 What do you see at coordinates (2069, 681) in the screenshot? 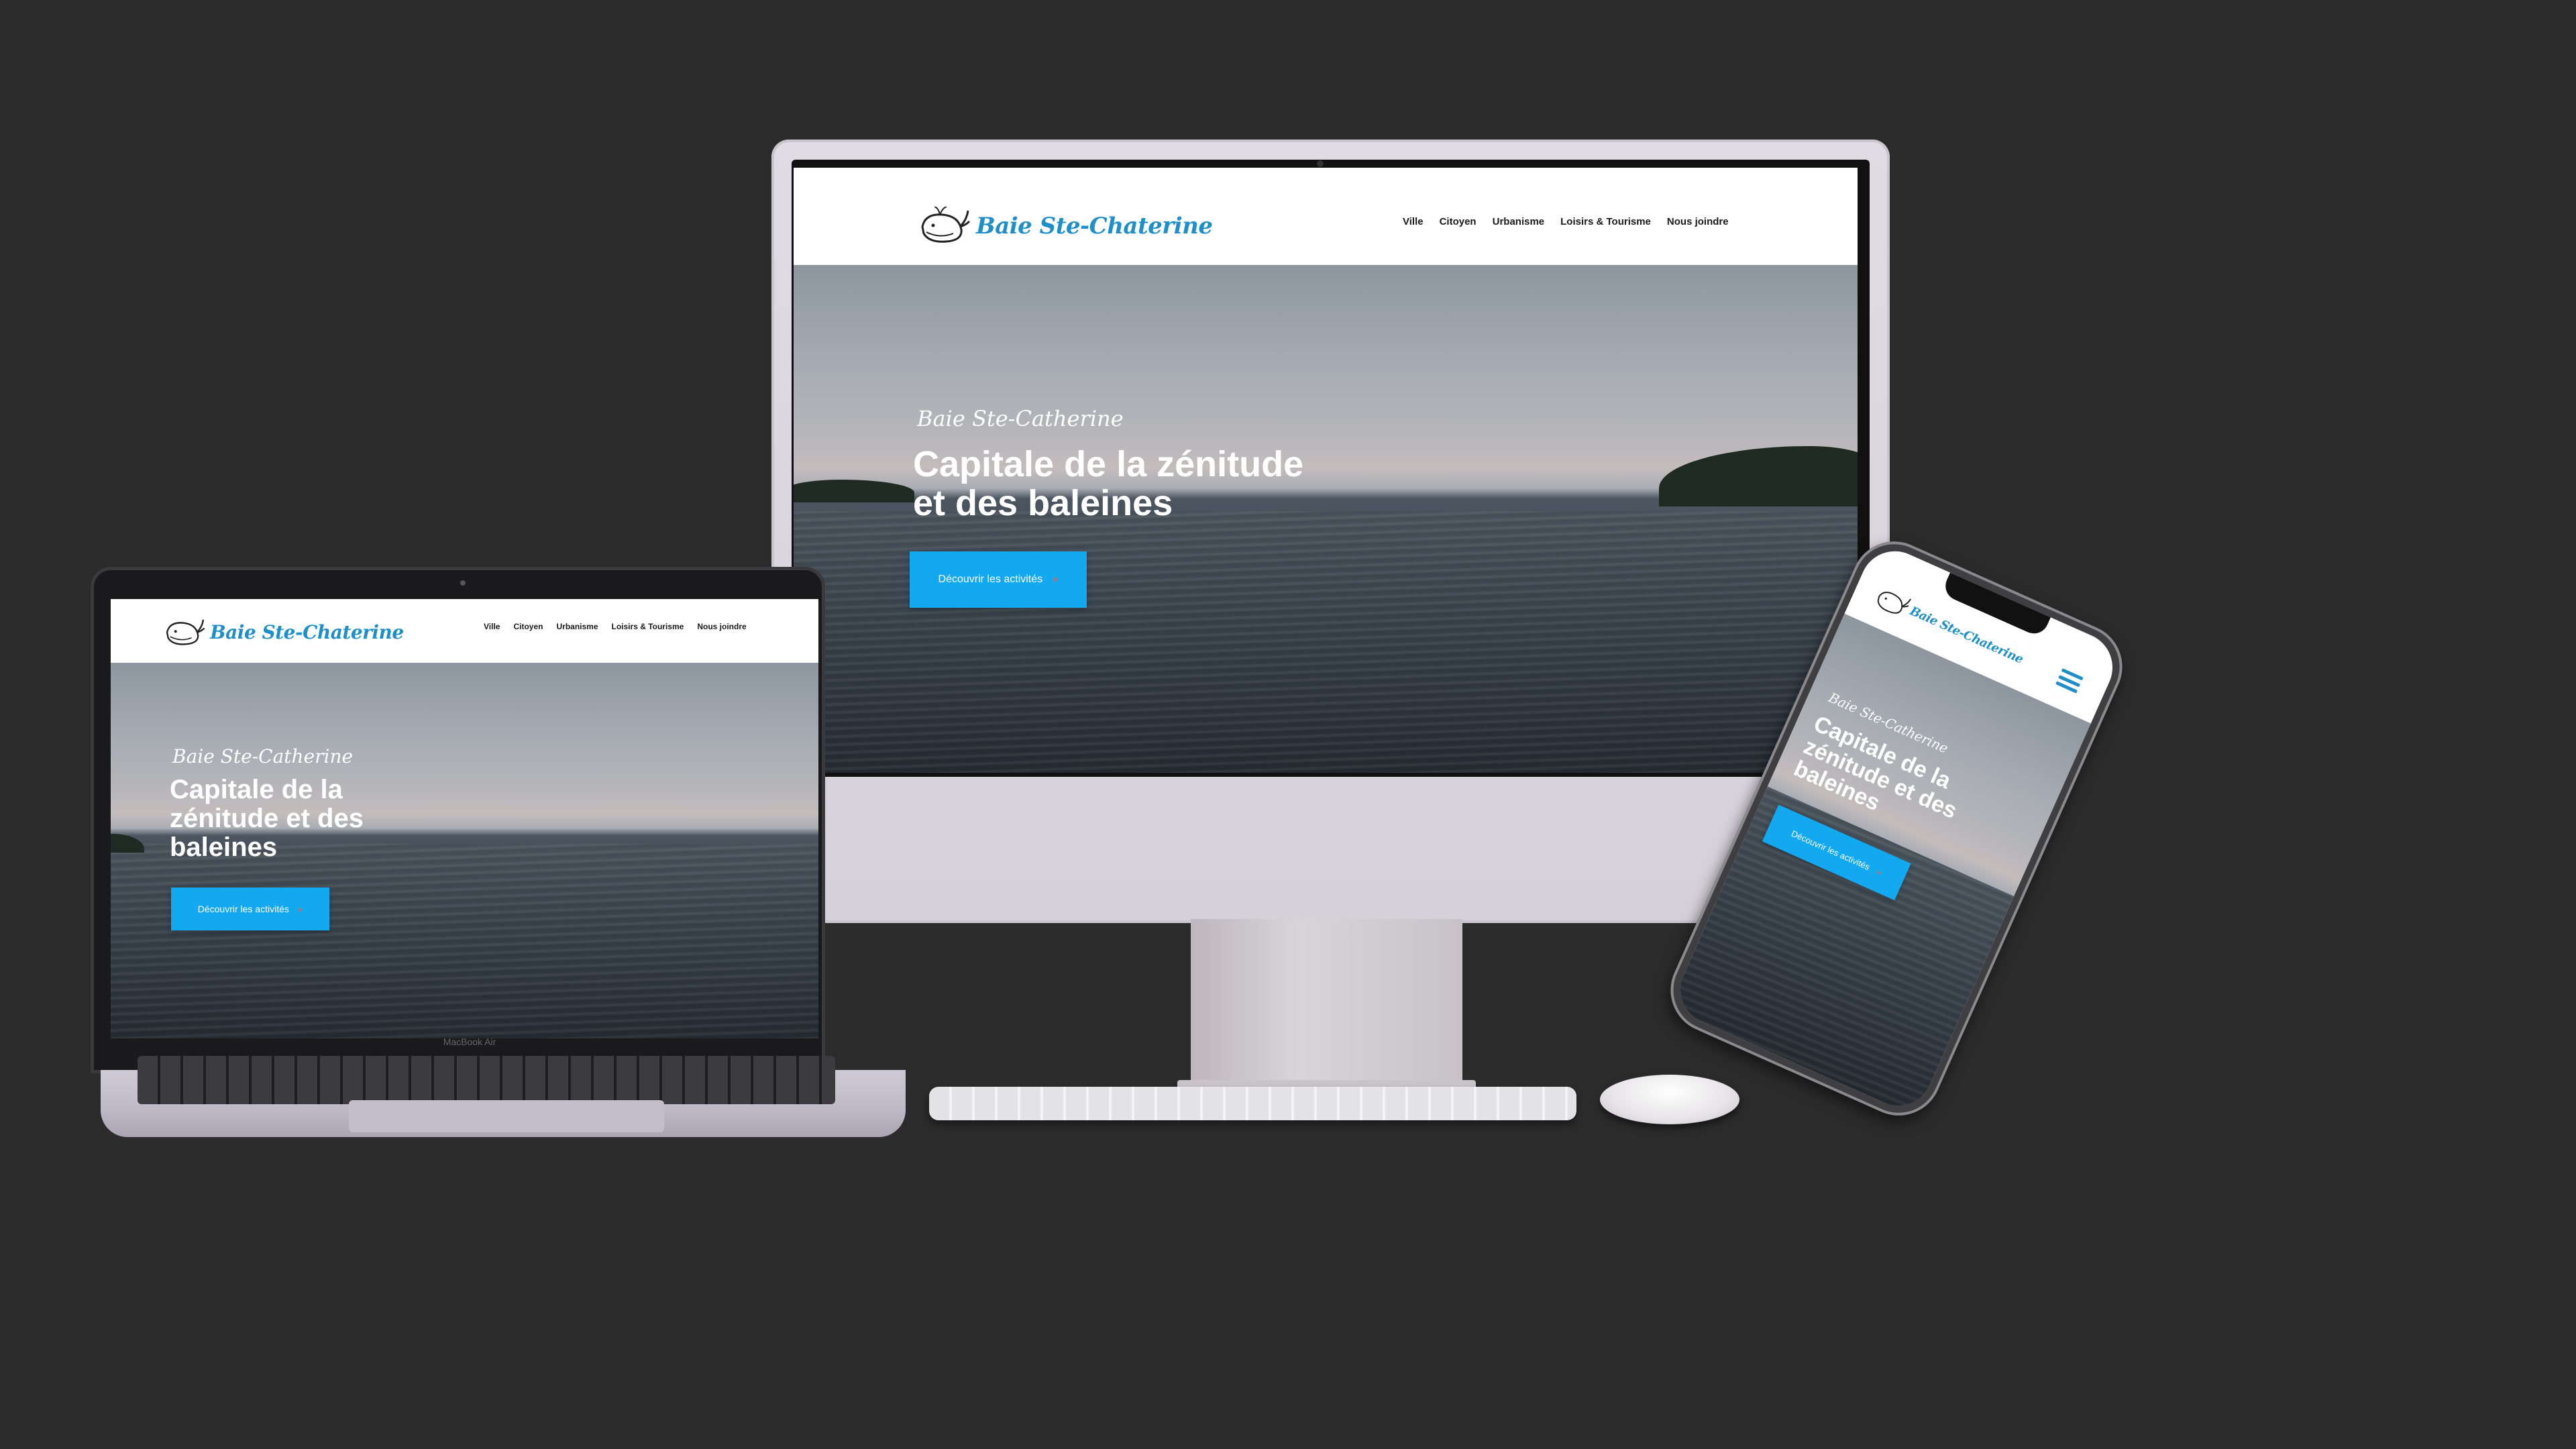
I see `hamburger-menu-icon` at bounding box center [2069, 681].